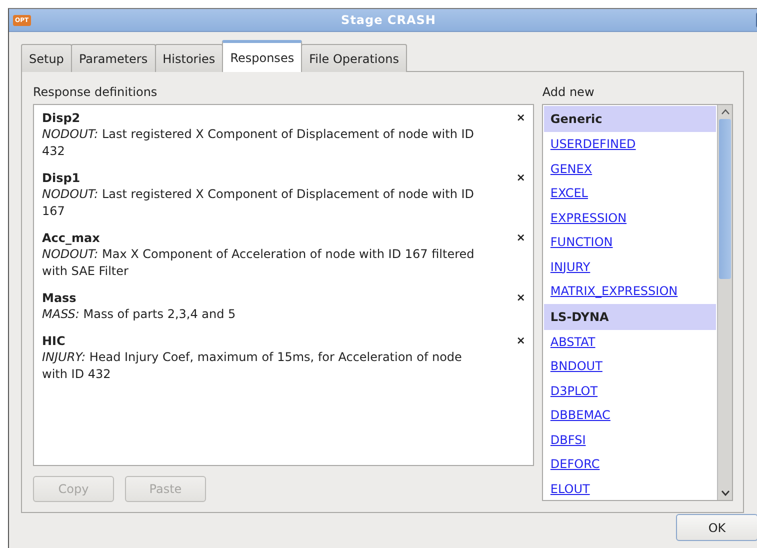  I want to click on tab: Responses, so click(262, 56).